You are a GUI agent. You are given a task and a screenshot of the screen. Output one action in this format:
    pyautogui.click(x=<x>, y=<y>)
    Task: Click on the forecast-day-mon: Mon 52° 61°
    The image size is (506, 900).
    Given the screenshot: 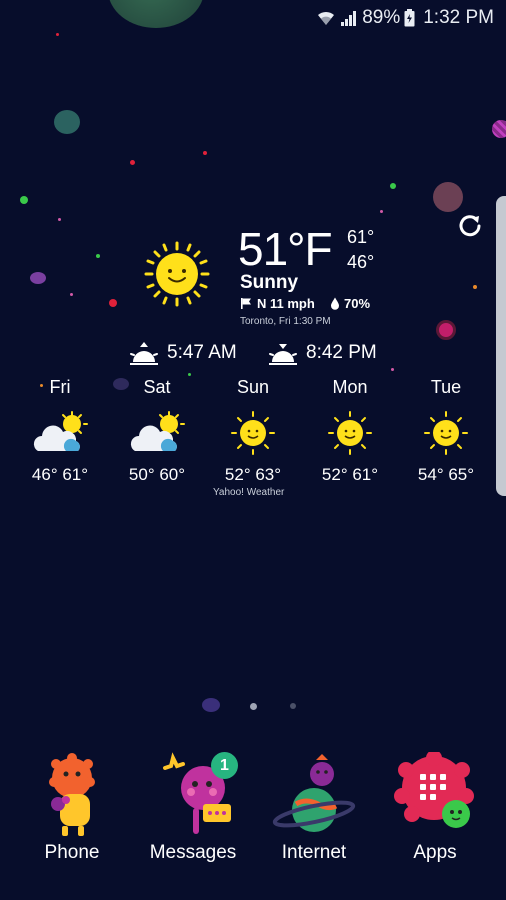 What is the action you would take?
    pyautogui.click(x=350, y=430)
    